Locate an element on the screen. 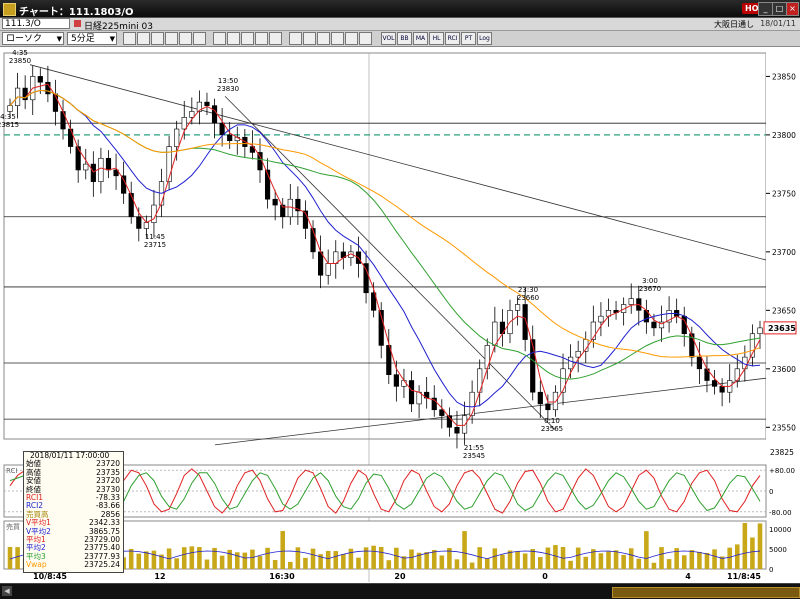 This screenshot has height=599, width=800. indicator-log-button: Log is located at coordinates (484, 38).